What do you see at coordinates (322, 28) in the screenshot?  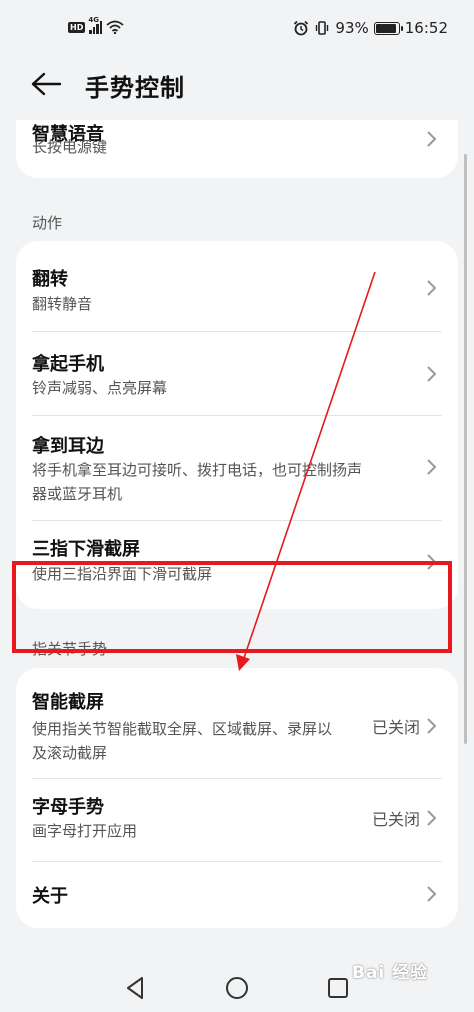 I see `vibrate-icon` at bounding box center [322, 28].